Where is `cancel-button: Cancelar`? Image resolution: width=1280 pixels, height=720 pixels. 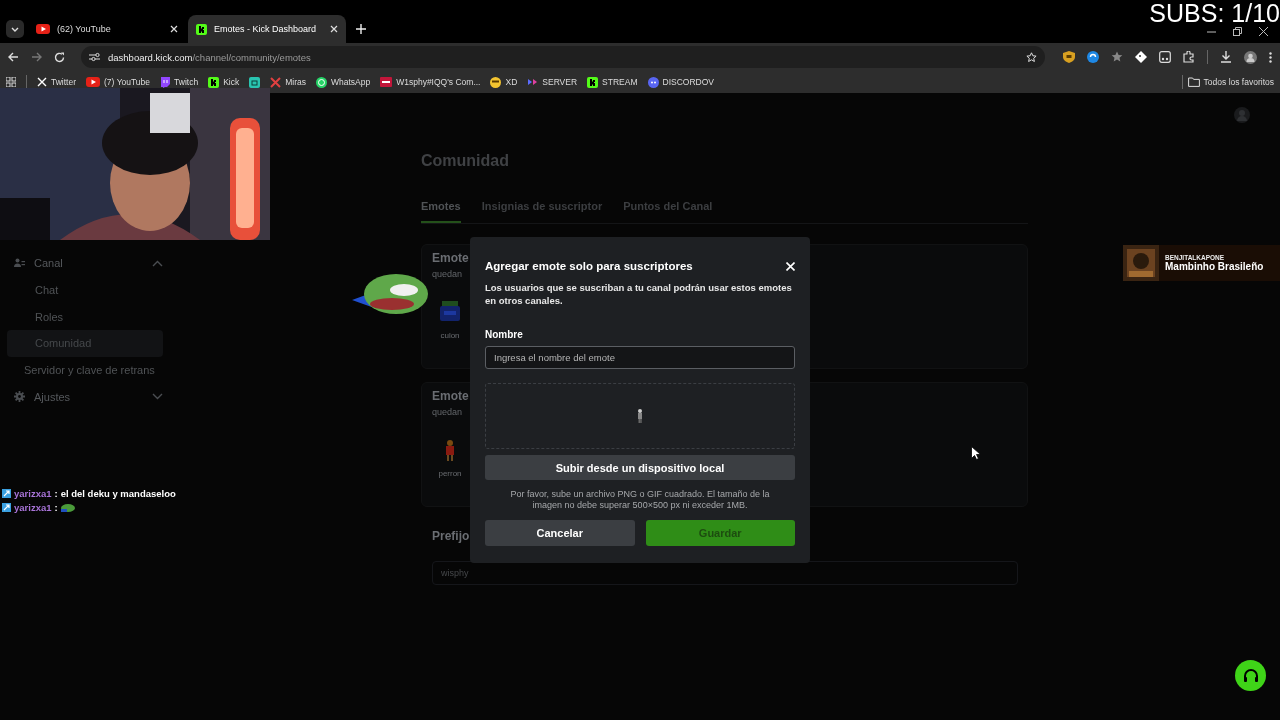 cancel-button: Cancelar is located at coordinates (560, 533).